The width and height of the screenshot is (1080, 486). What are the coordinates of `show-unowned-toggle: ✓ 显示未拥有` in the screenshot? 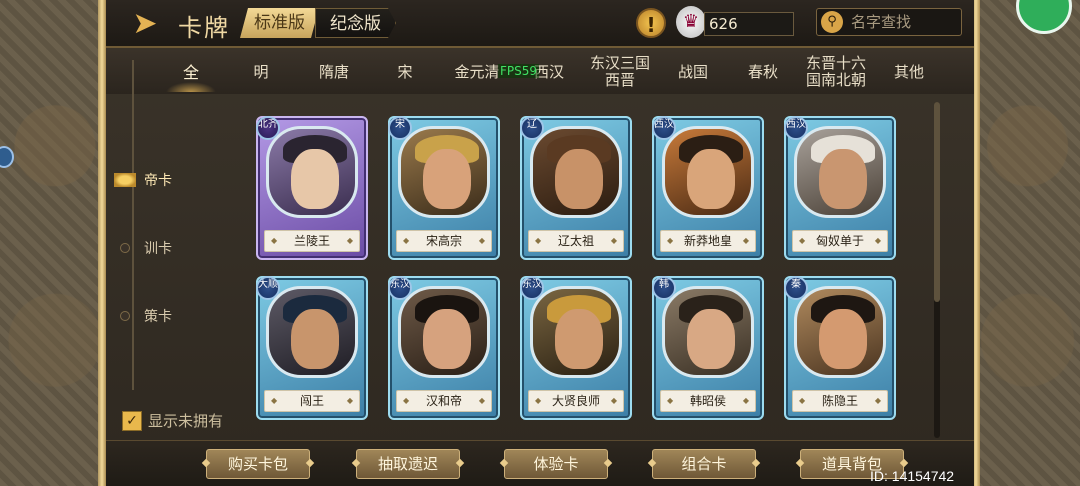 It's located at (172, 420).